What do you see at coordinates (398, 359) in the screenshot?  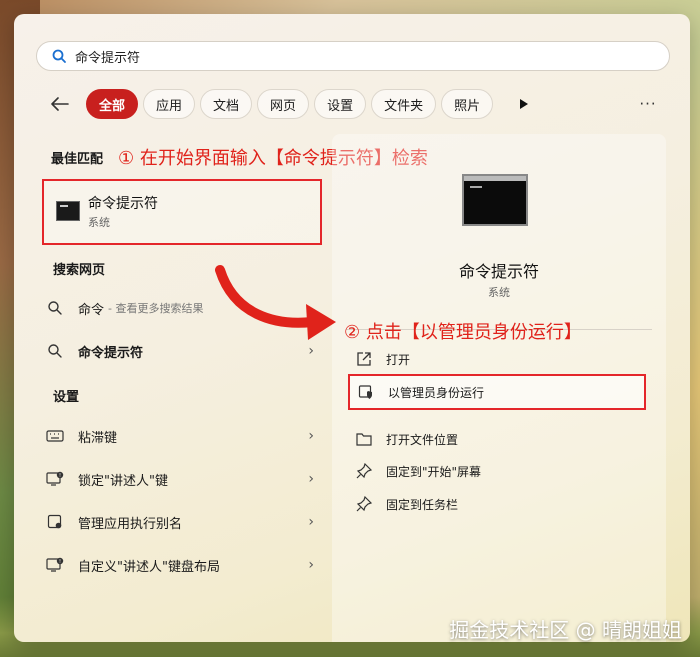 I see `action-label: 打开` at bounding box center [398, 359].